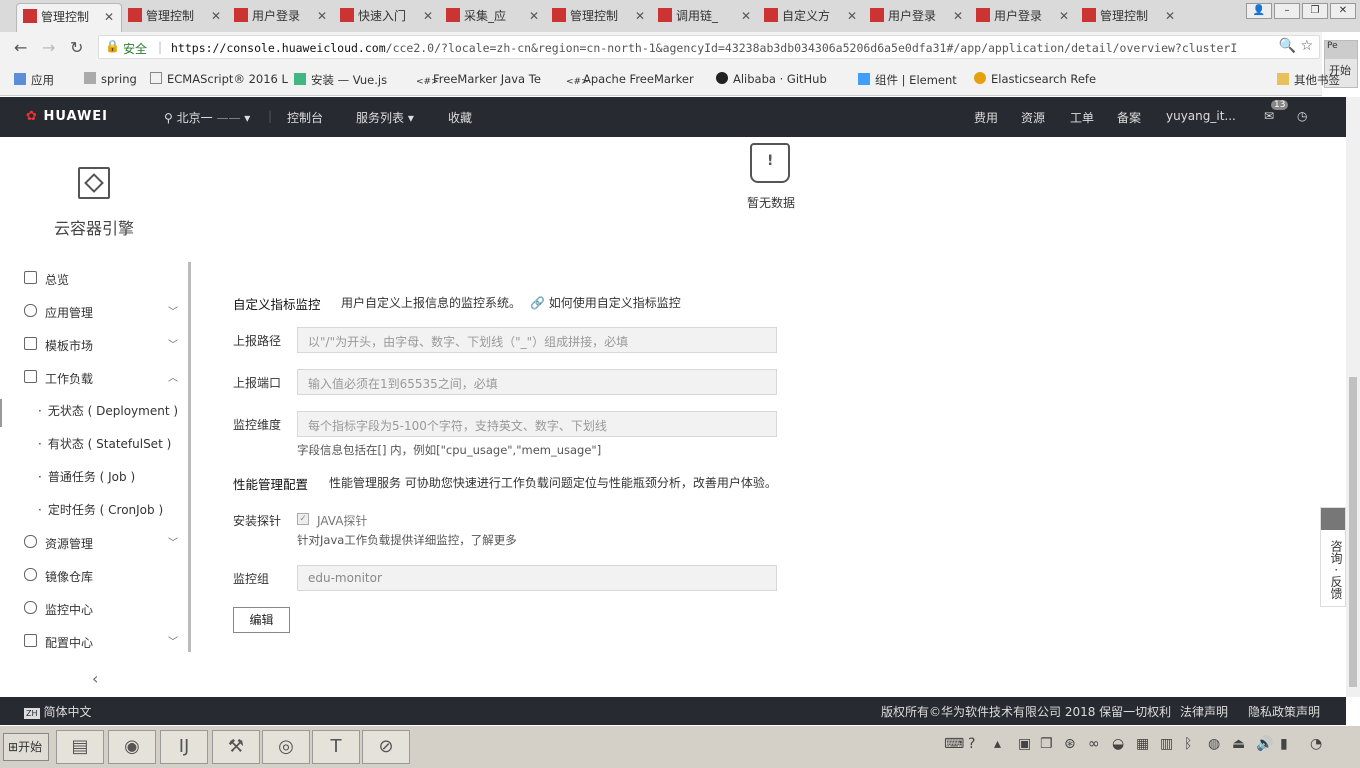  I want to click on close-window-icon: ✕, so click(1343, 11).